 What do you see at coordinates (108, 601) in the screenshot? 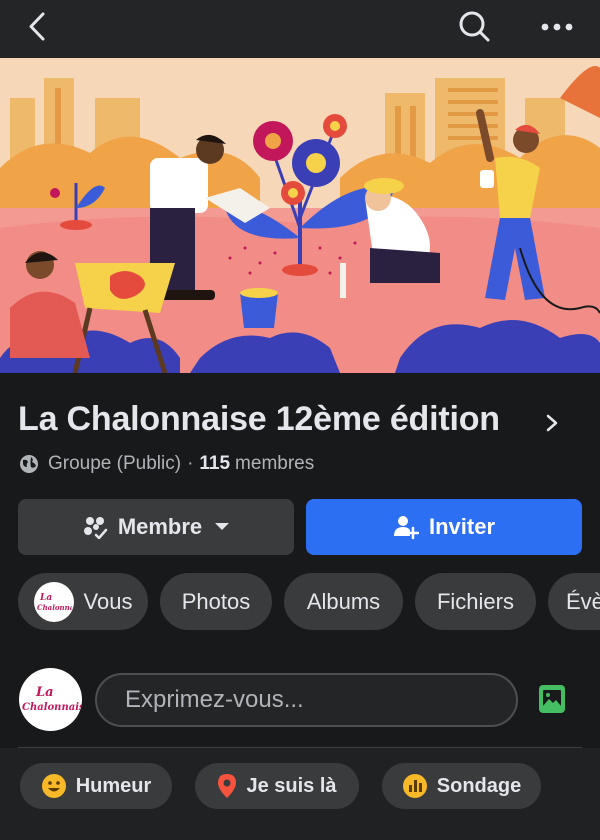
I see `tab-you-label: Vous` at bounding box center [108, 601].